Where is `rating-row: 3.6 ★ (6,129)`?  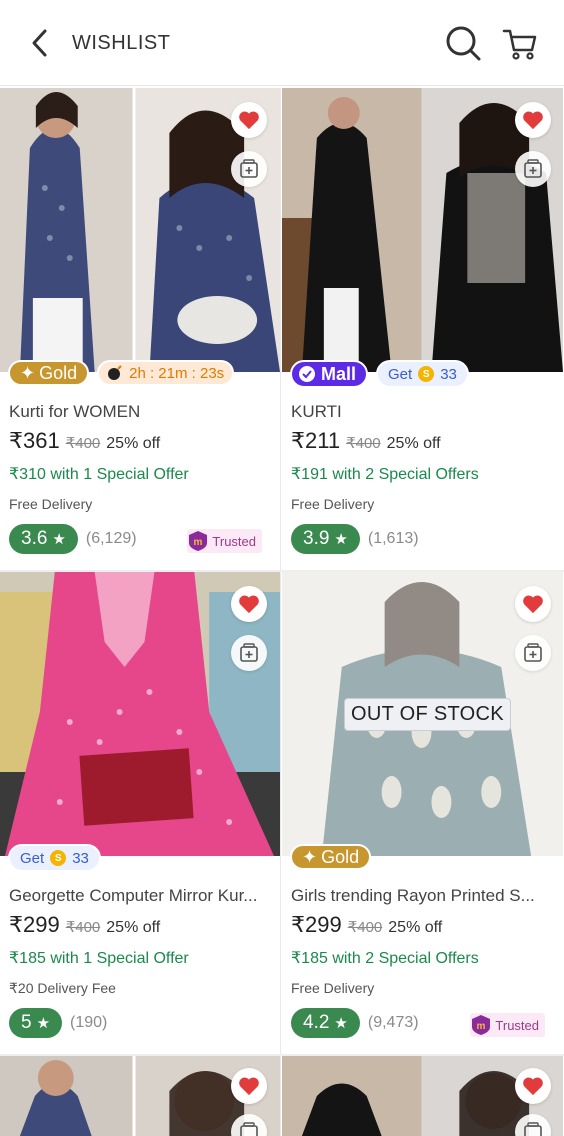
rating-row: 3.6 ★ (6,129) is located at coordinates (73, 539).